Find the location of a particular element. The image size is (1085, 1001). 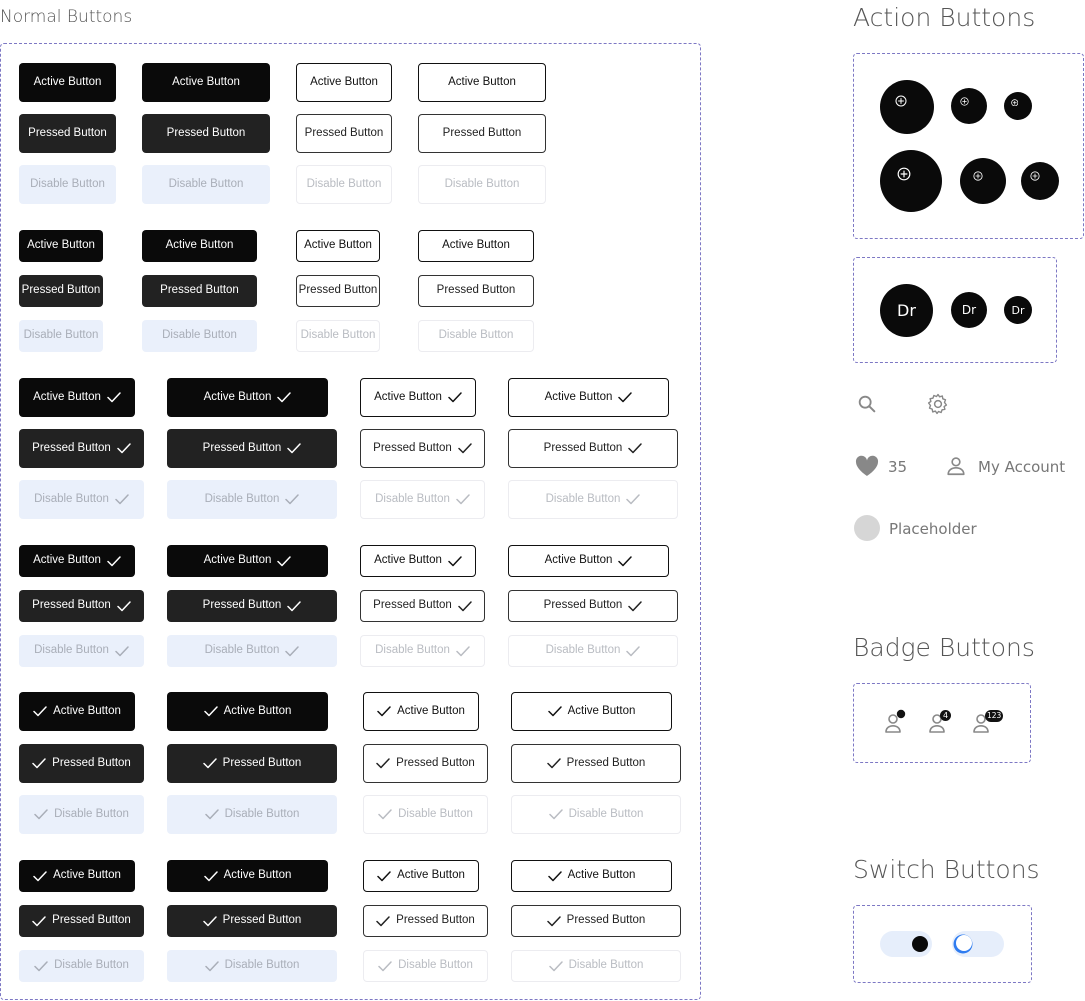

switch-off is located at coordinates (978, 944).